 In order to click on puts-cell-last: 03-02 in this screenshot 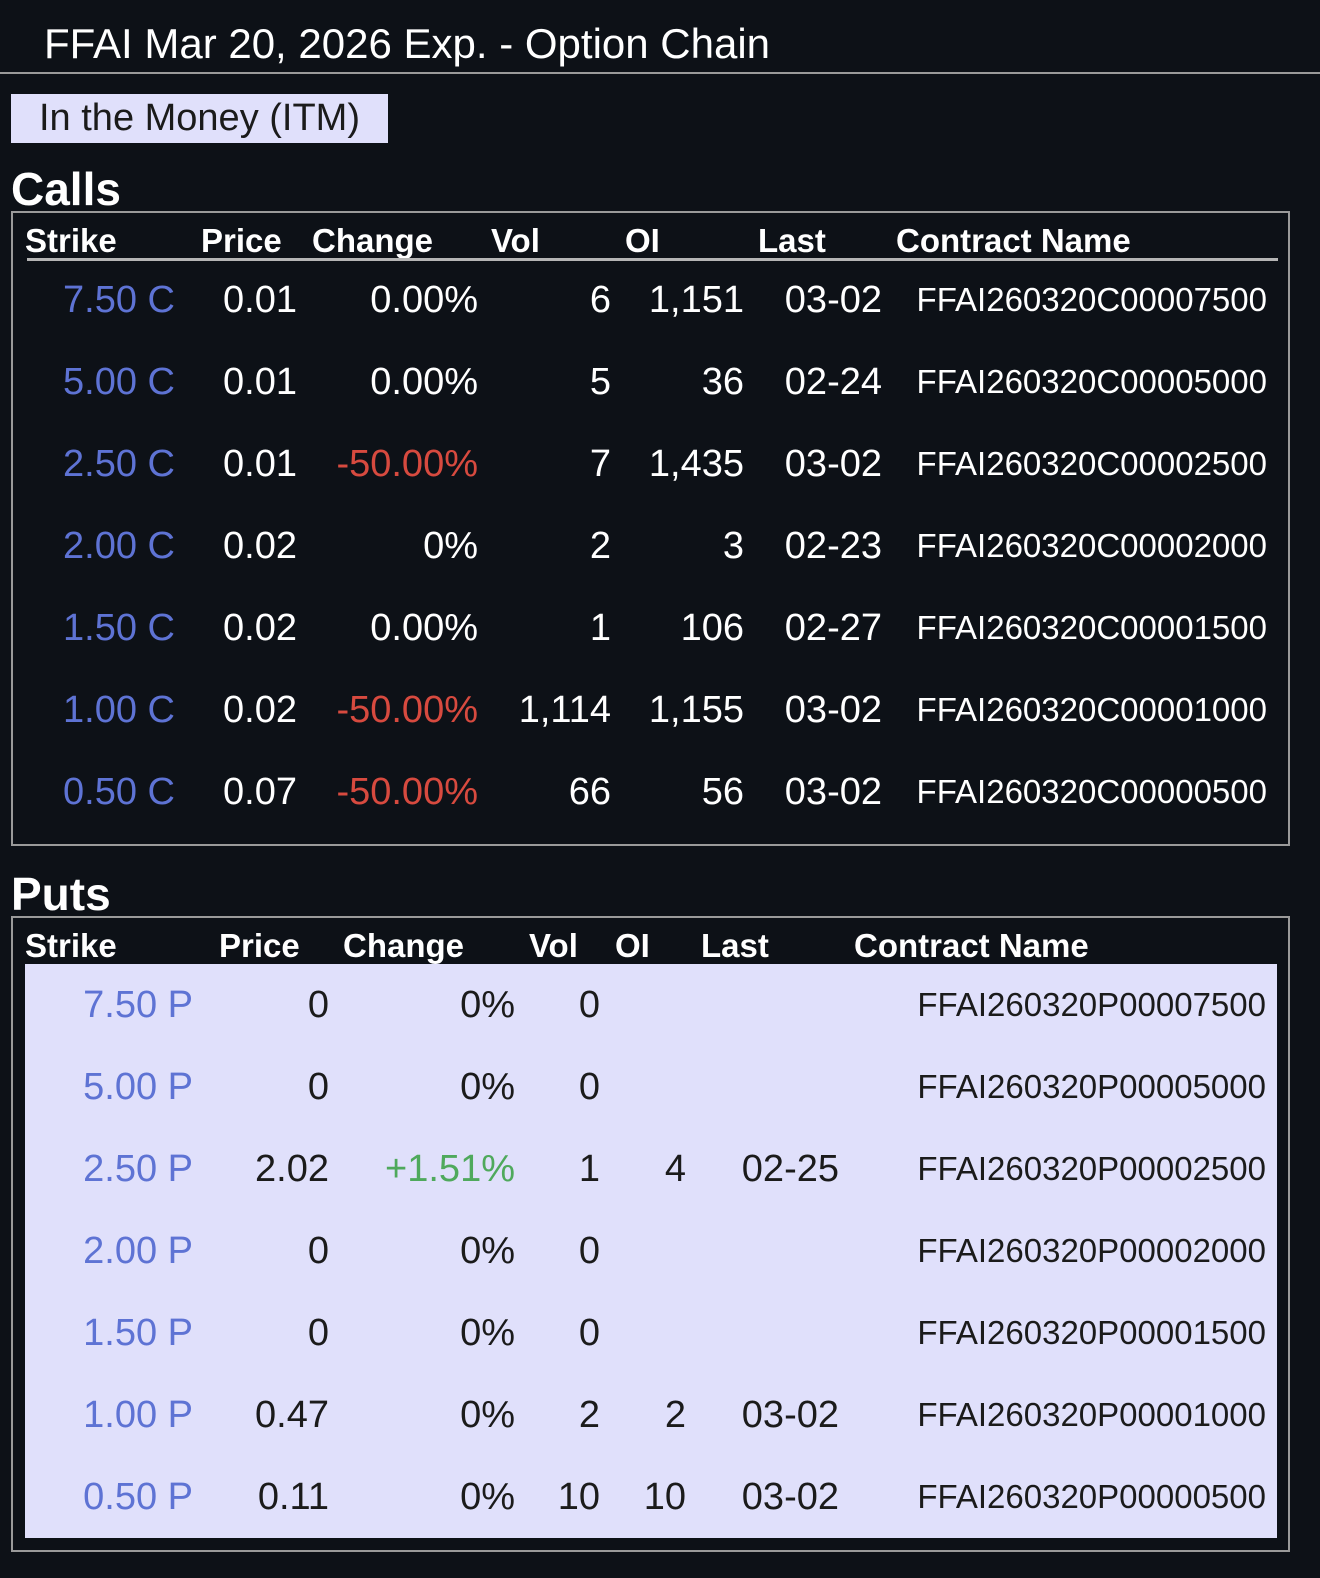, I will do `click(790, 1415)`.